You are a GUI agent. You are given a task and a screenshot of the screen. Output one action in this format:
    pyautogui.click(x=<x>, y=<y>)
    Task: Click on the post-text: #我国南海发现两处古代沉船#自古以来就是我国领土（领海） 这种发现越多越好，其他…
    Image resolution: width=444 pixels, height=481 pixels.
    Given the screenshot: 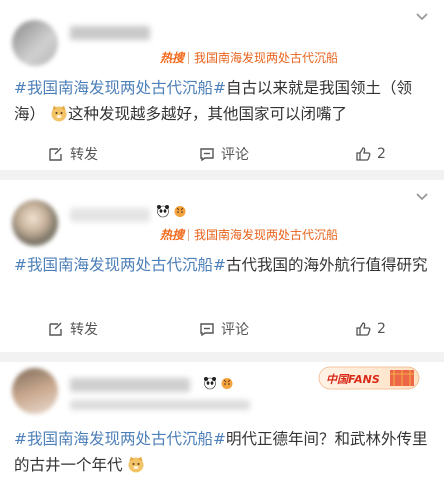 What is the action you would take?
    pyautogui.click(x=213, y=101)
    